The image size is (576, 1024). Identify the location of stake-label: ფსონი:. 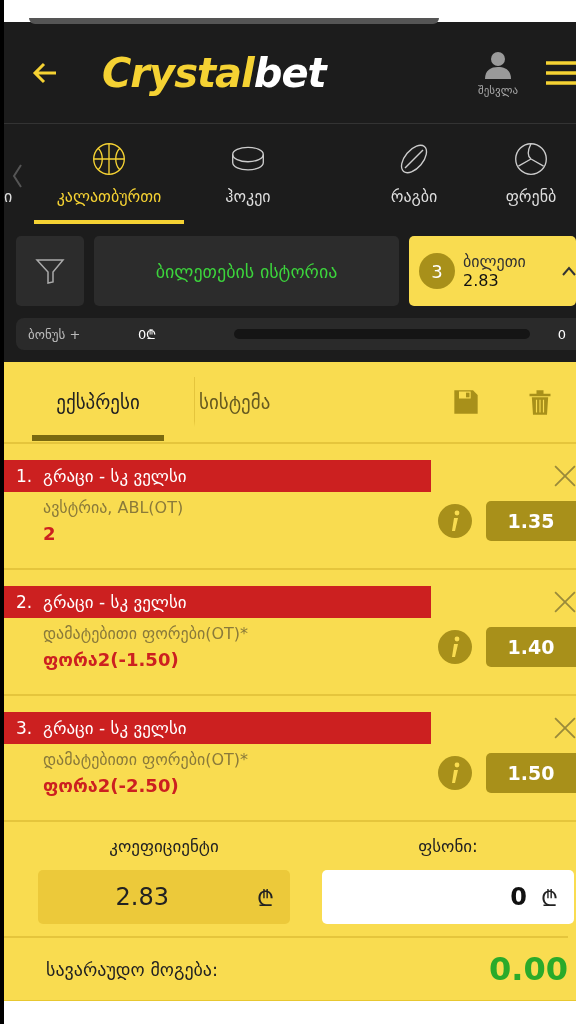
(448, 846).